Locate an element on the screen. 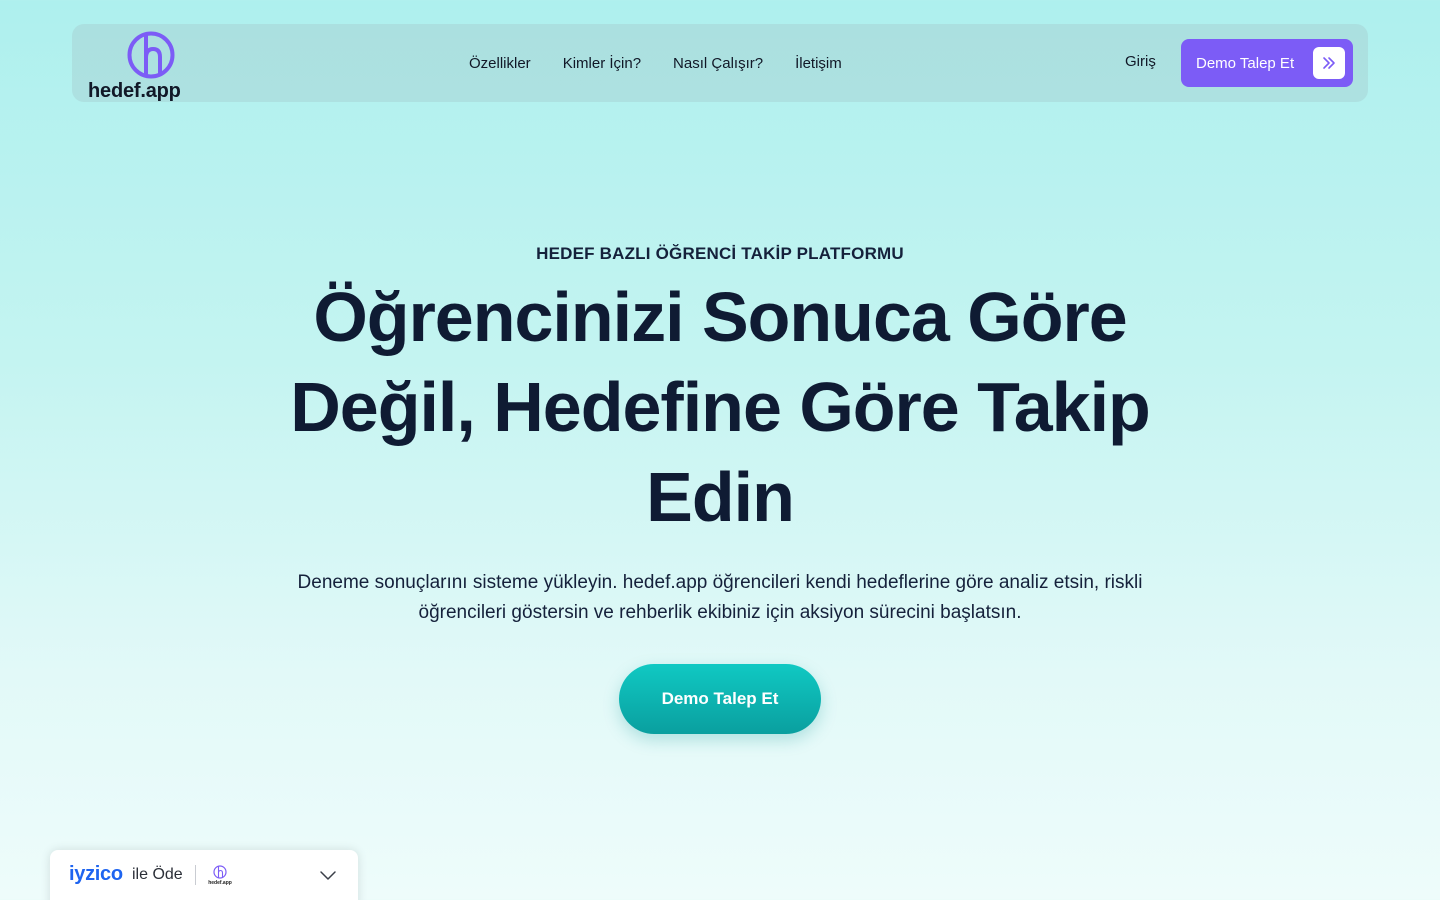 Image resolution: width=1440 pixels, height=900 pixels. login-link: Giriş is located at coordinates (1140, 61).